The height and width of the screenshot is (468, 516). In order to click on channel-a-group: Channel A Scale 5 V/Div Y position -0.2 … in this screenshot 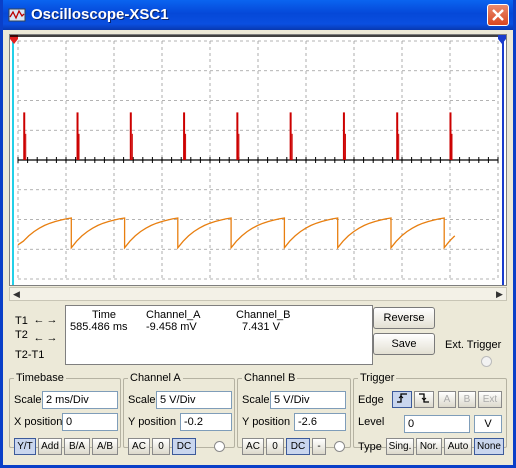, I will do `click(179, 413)`.